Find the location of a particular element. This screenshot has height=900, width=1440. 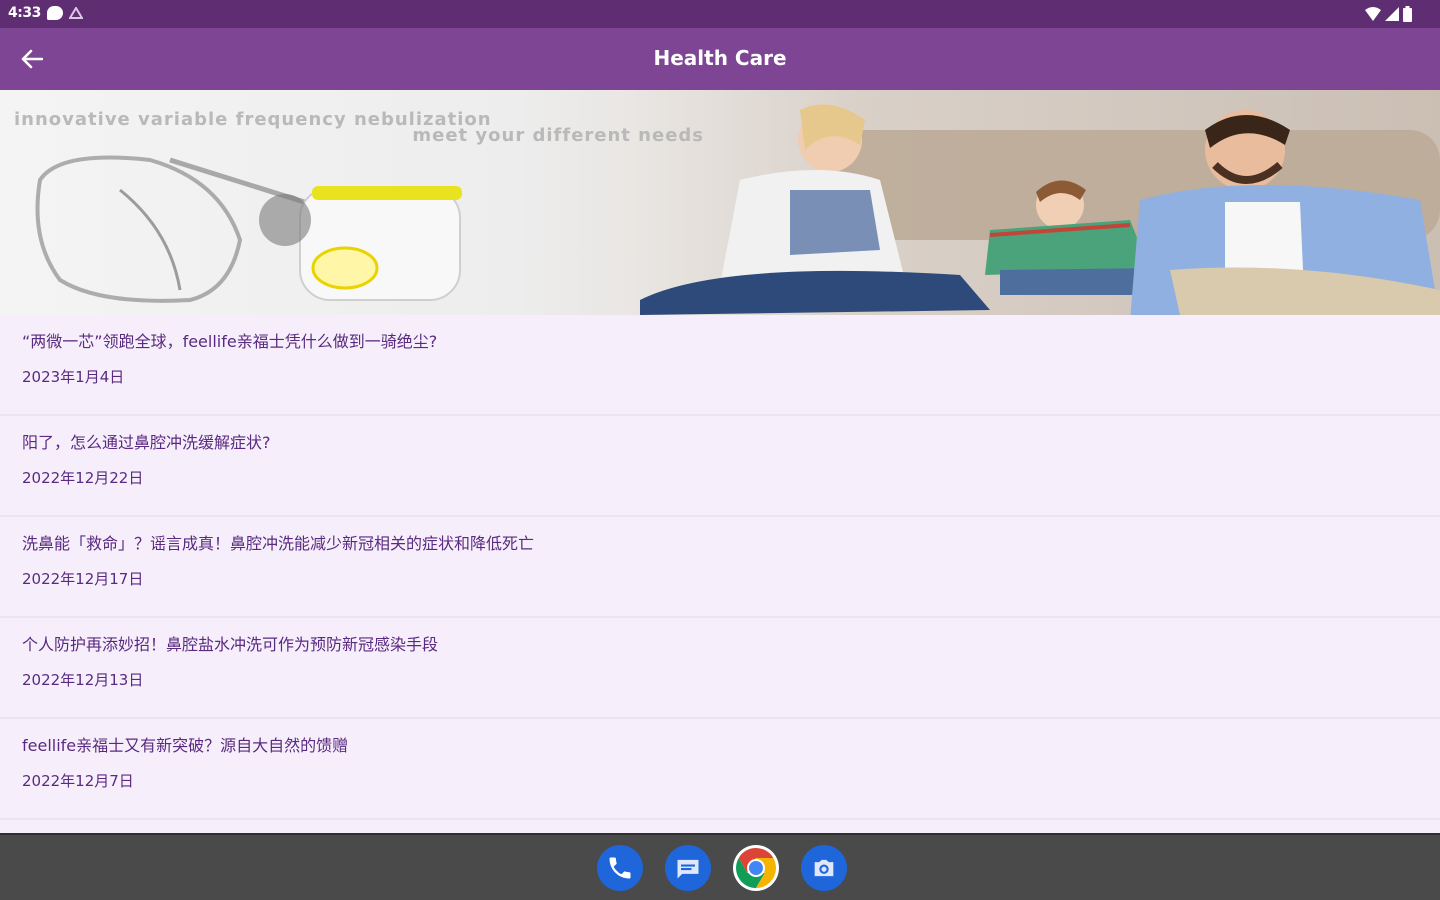

battery-icon is located at coordinates (1407, 14).